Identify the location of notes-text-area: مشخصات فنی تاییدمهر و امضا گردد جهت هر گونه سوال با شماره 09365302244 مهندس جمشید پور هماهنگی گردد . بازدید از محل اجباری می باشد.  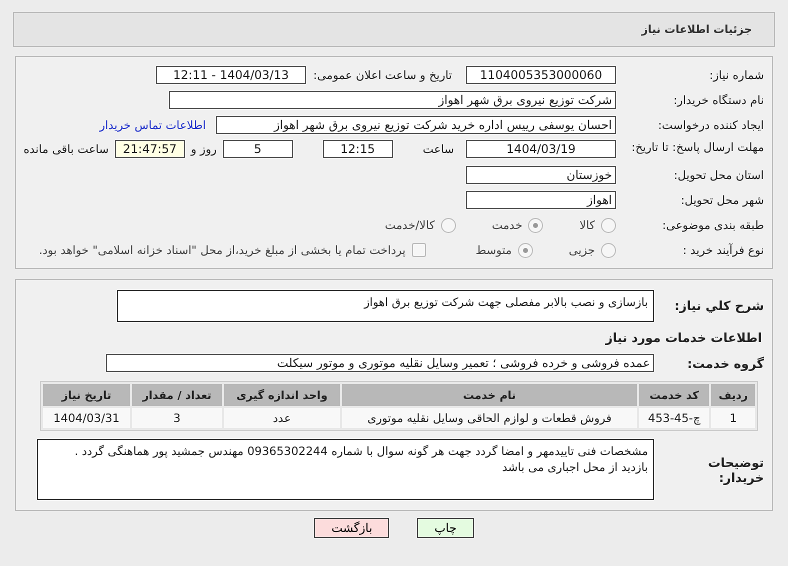
(345, 469).